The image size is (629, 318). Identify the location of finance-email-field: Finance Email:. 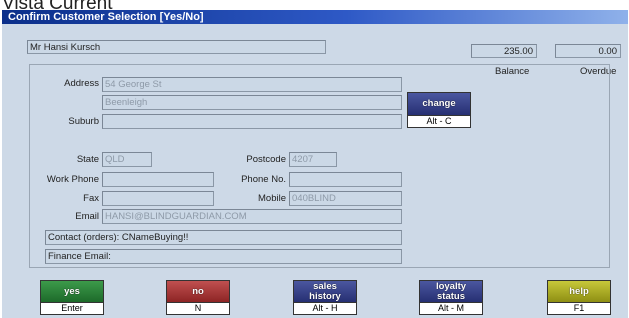
(223, 256).